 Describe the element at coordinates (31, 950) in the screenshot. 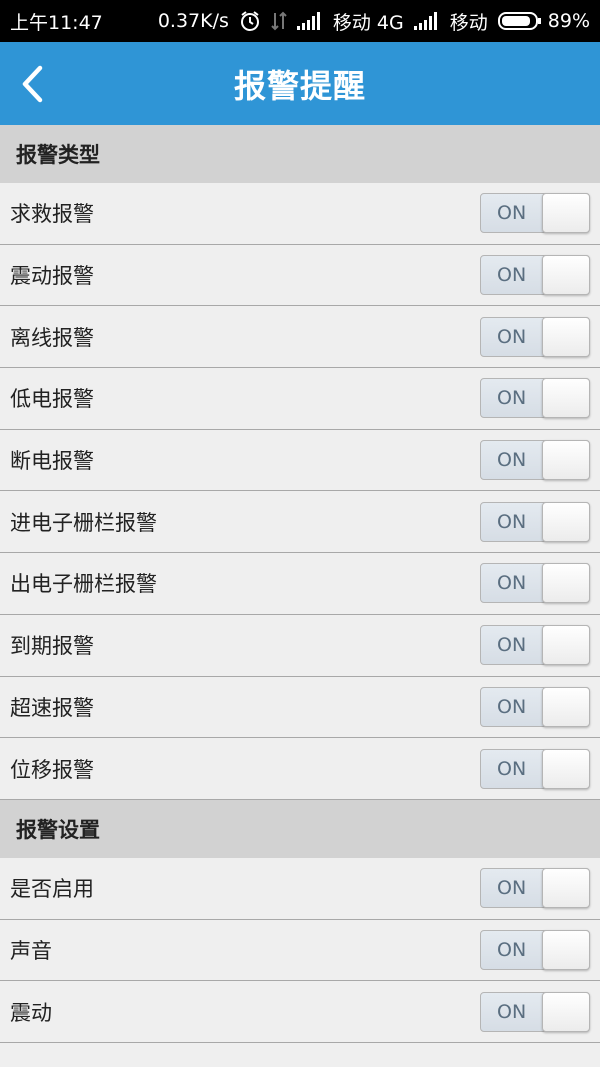

I see `list-item-label: 声音` at that location.